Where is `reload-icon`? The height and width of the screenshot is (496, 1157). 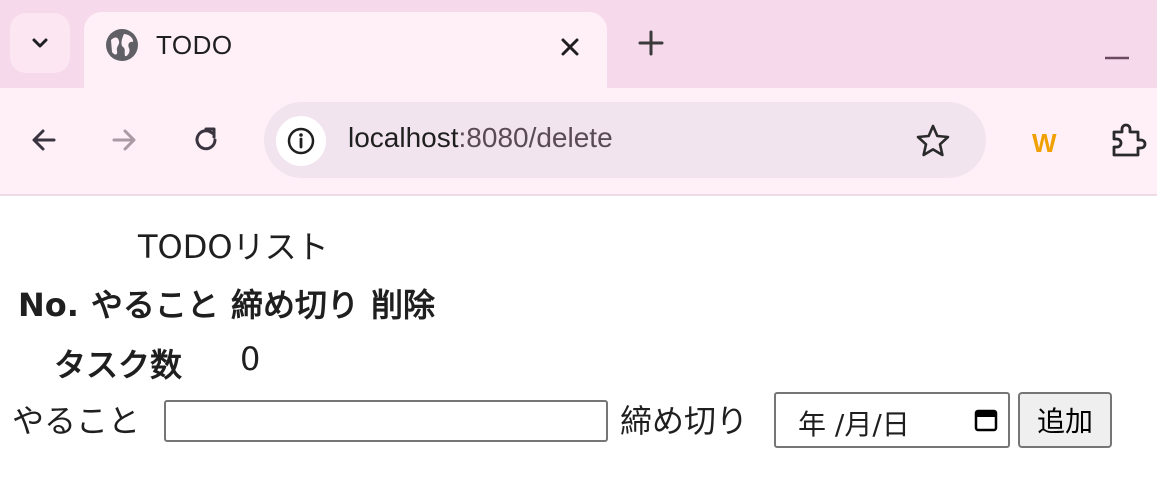
reload-icon is located at coordinates (206, 139).